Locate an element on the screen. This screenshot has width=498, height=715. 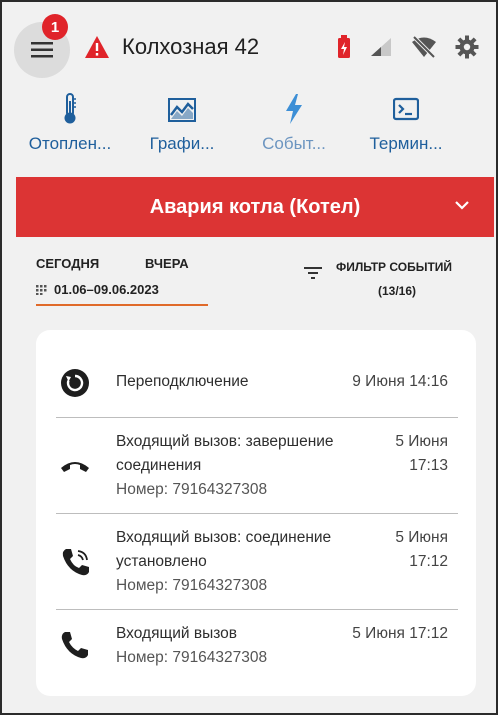
filter-yesterday-button: ВЧЕРА is located at coordinates (167, 263).